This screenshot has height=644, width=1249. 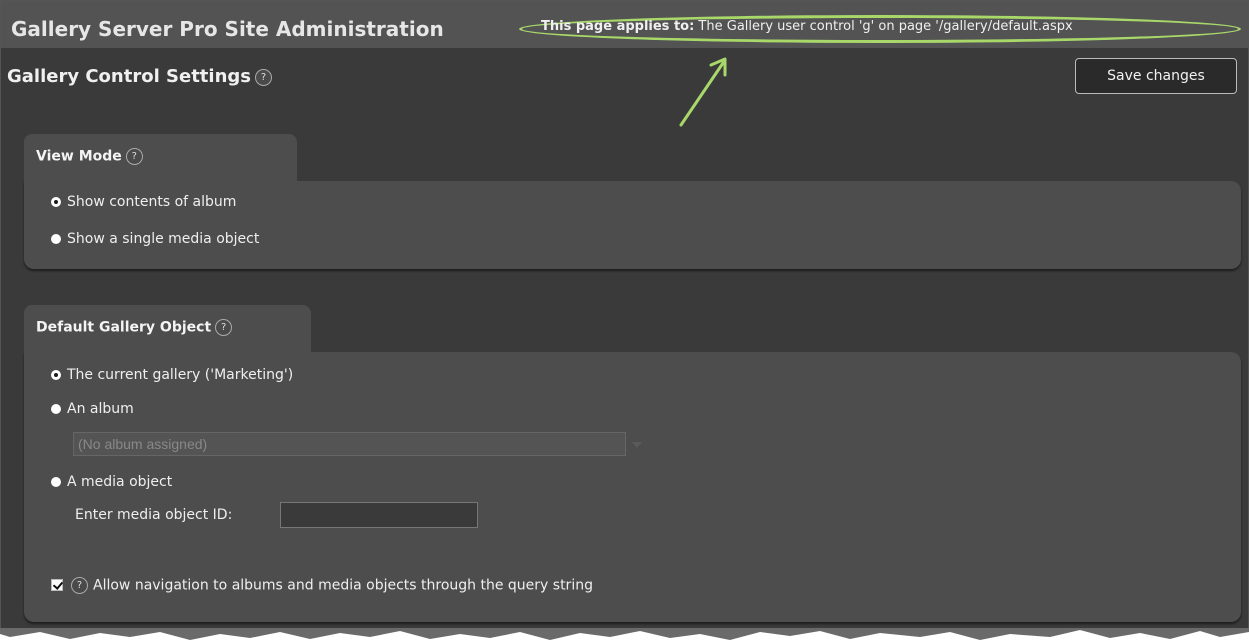 I want to click on annotation-arrow, so click(x=703, y=92).